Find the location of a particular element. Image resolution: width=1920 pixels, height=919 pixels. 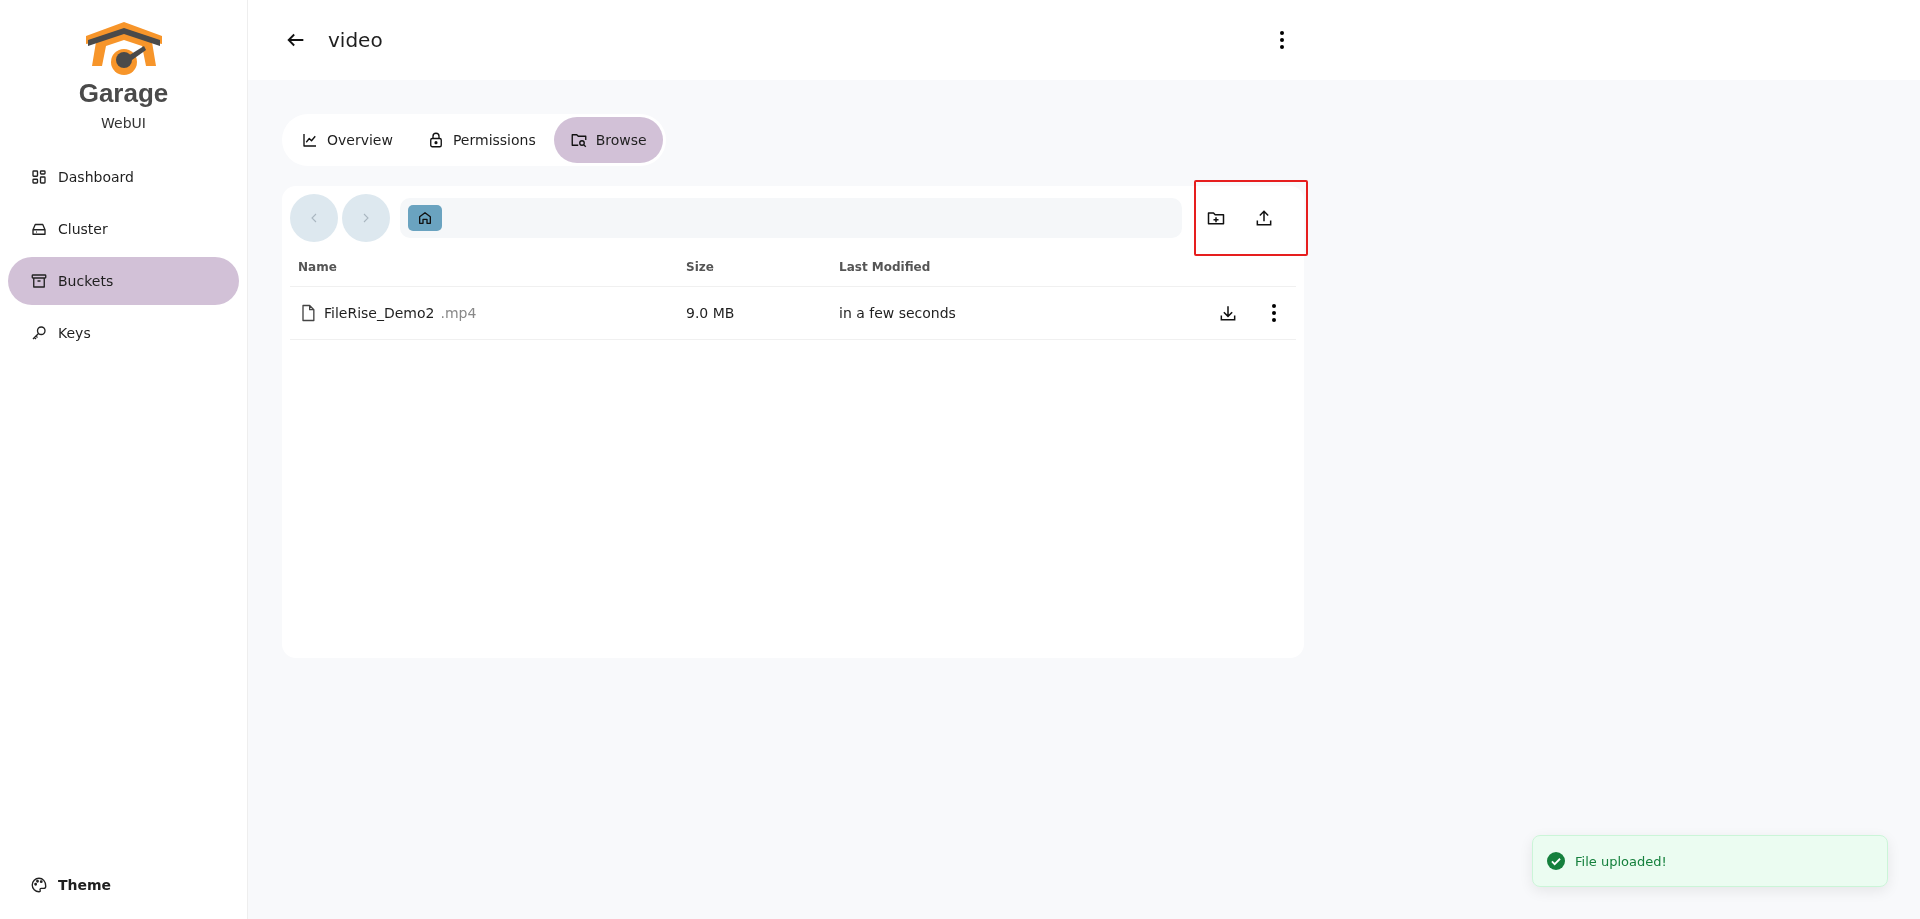

theme-button: Theme is located at coordinates (71, 885).